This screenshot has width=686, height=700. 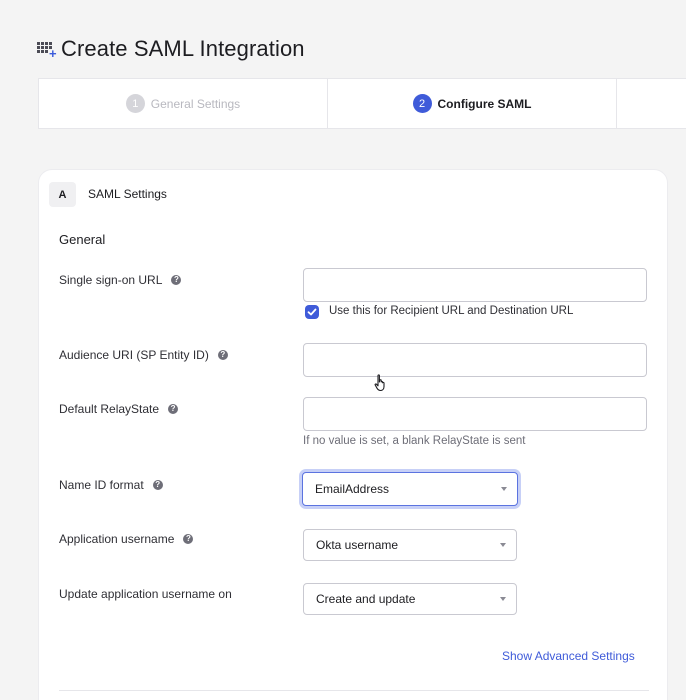 What do you see at coordinates (62, 194) in the screenshot?
I see `section-badge: A` at bounding box center [62, 194].